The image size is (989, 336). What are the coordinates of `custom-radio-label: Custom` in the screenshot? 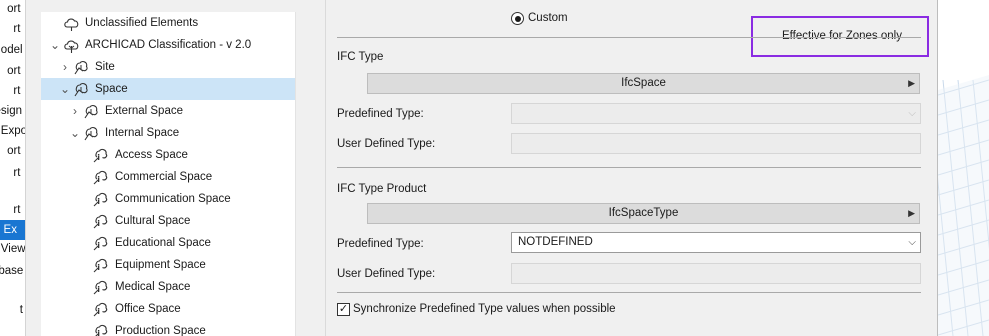 It's located at (548, 18).